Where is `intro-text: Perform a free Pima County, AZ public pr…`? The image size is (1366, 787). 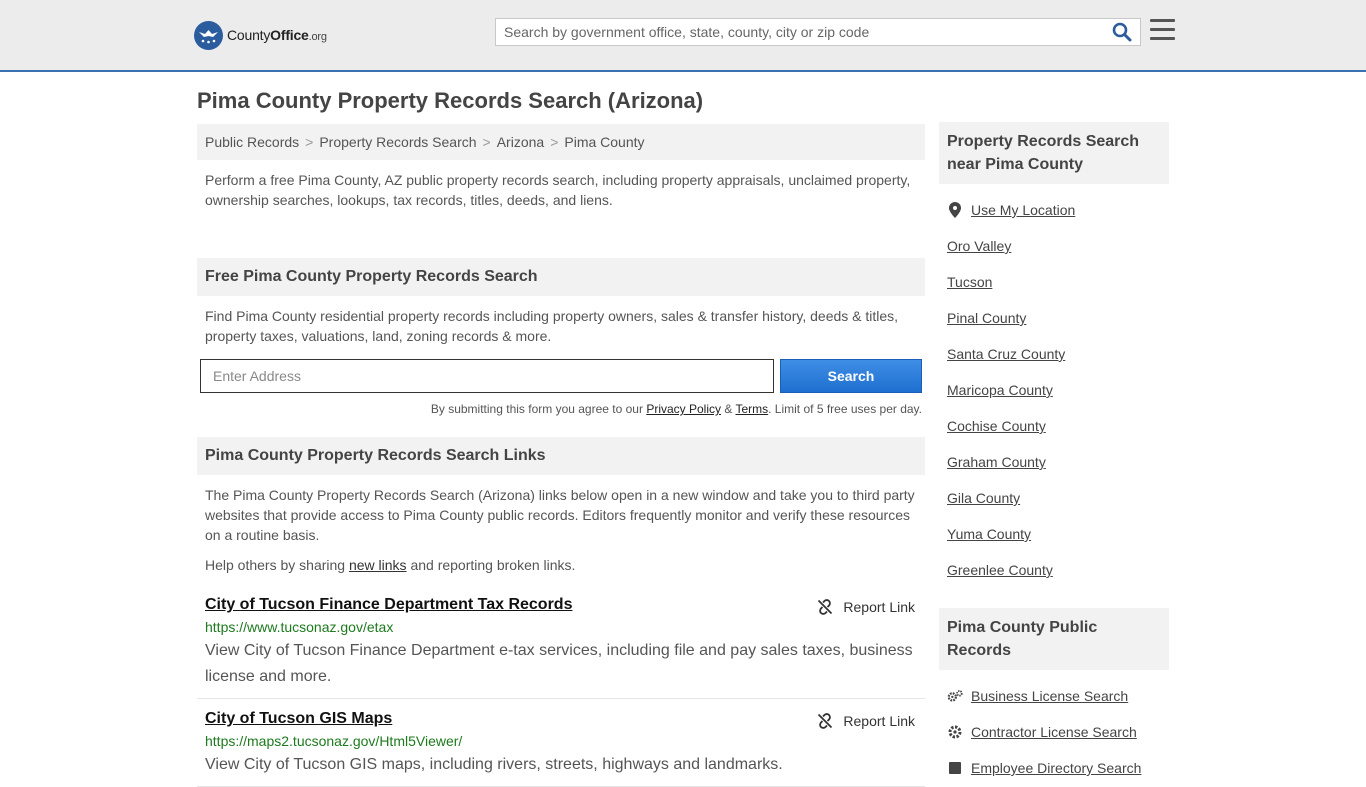 intro-text: Perform a free Pima County, AZ public pr… is located at coordinates (558, 190).